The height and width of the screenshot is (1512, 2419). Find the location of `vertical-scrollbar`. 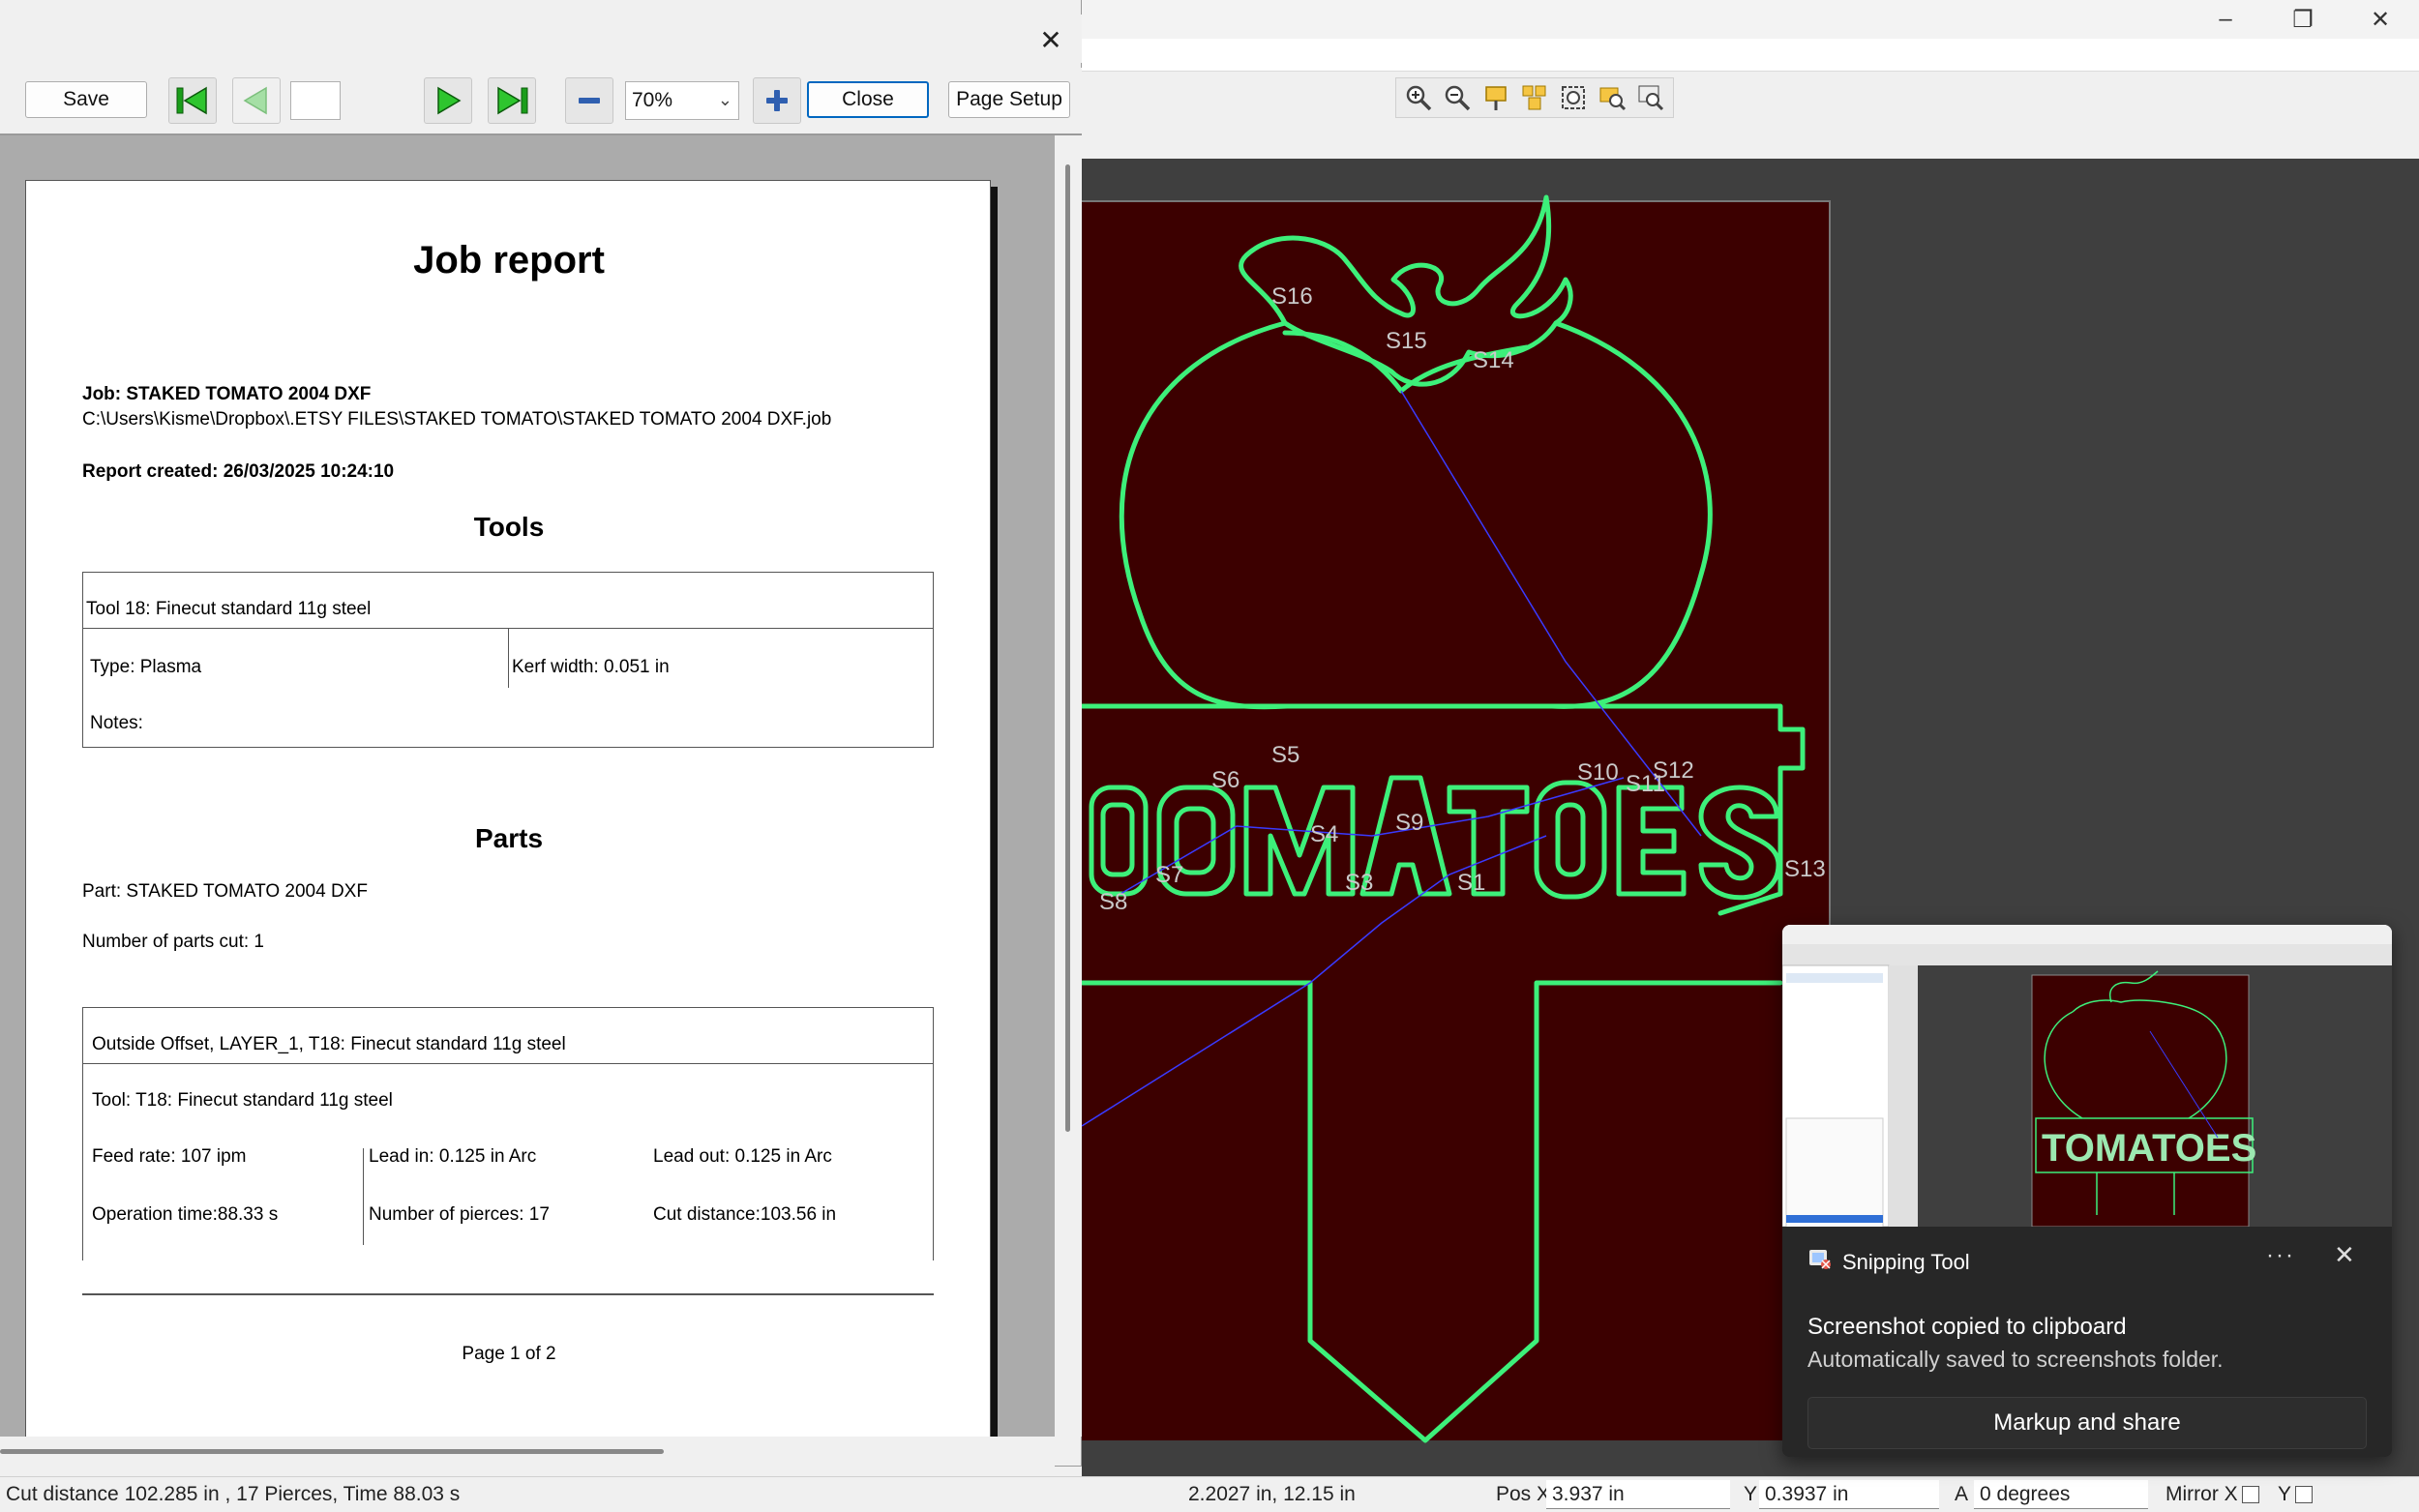

vertical-scrollbar is located at coordinates (1069, 786).